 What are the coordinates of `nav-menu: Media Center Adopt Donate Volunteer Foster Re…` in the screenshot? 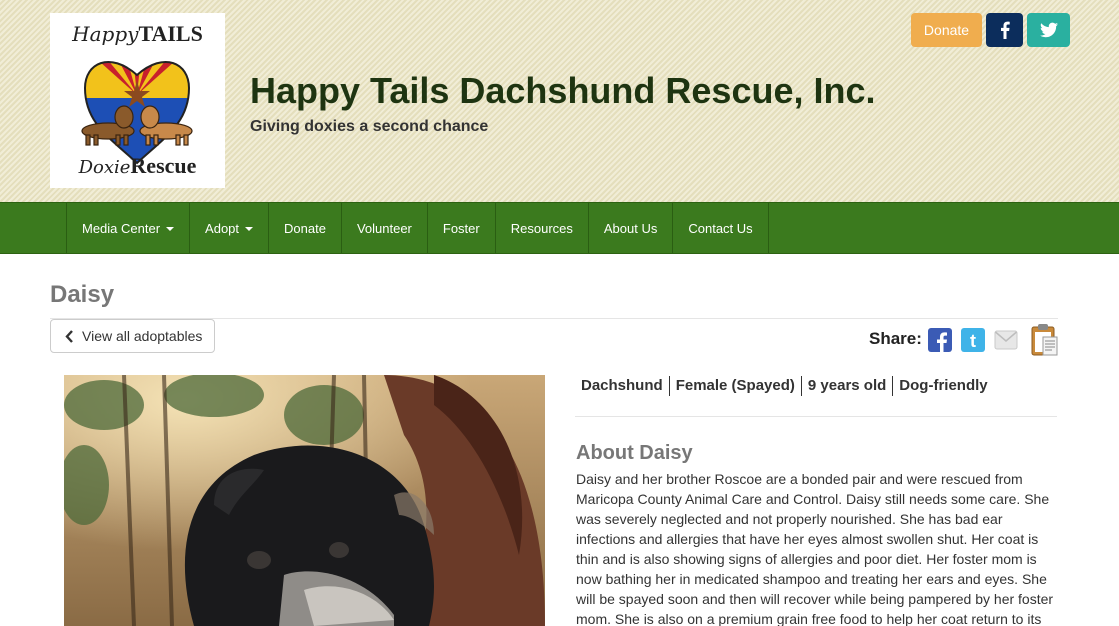 It's located at (417, 228).